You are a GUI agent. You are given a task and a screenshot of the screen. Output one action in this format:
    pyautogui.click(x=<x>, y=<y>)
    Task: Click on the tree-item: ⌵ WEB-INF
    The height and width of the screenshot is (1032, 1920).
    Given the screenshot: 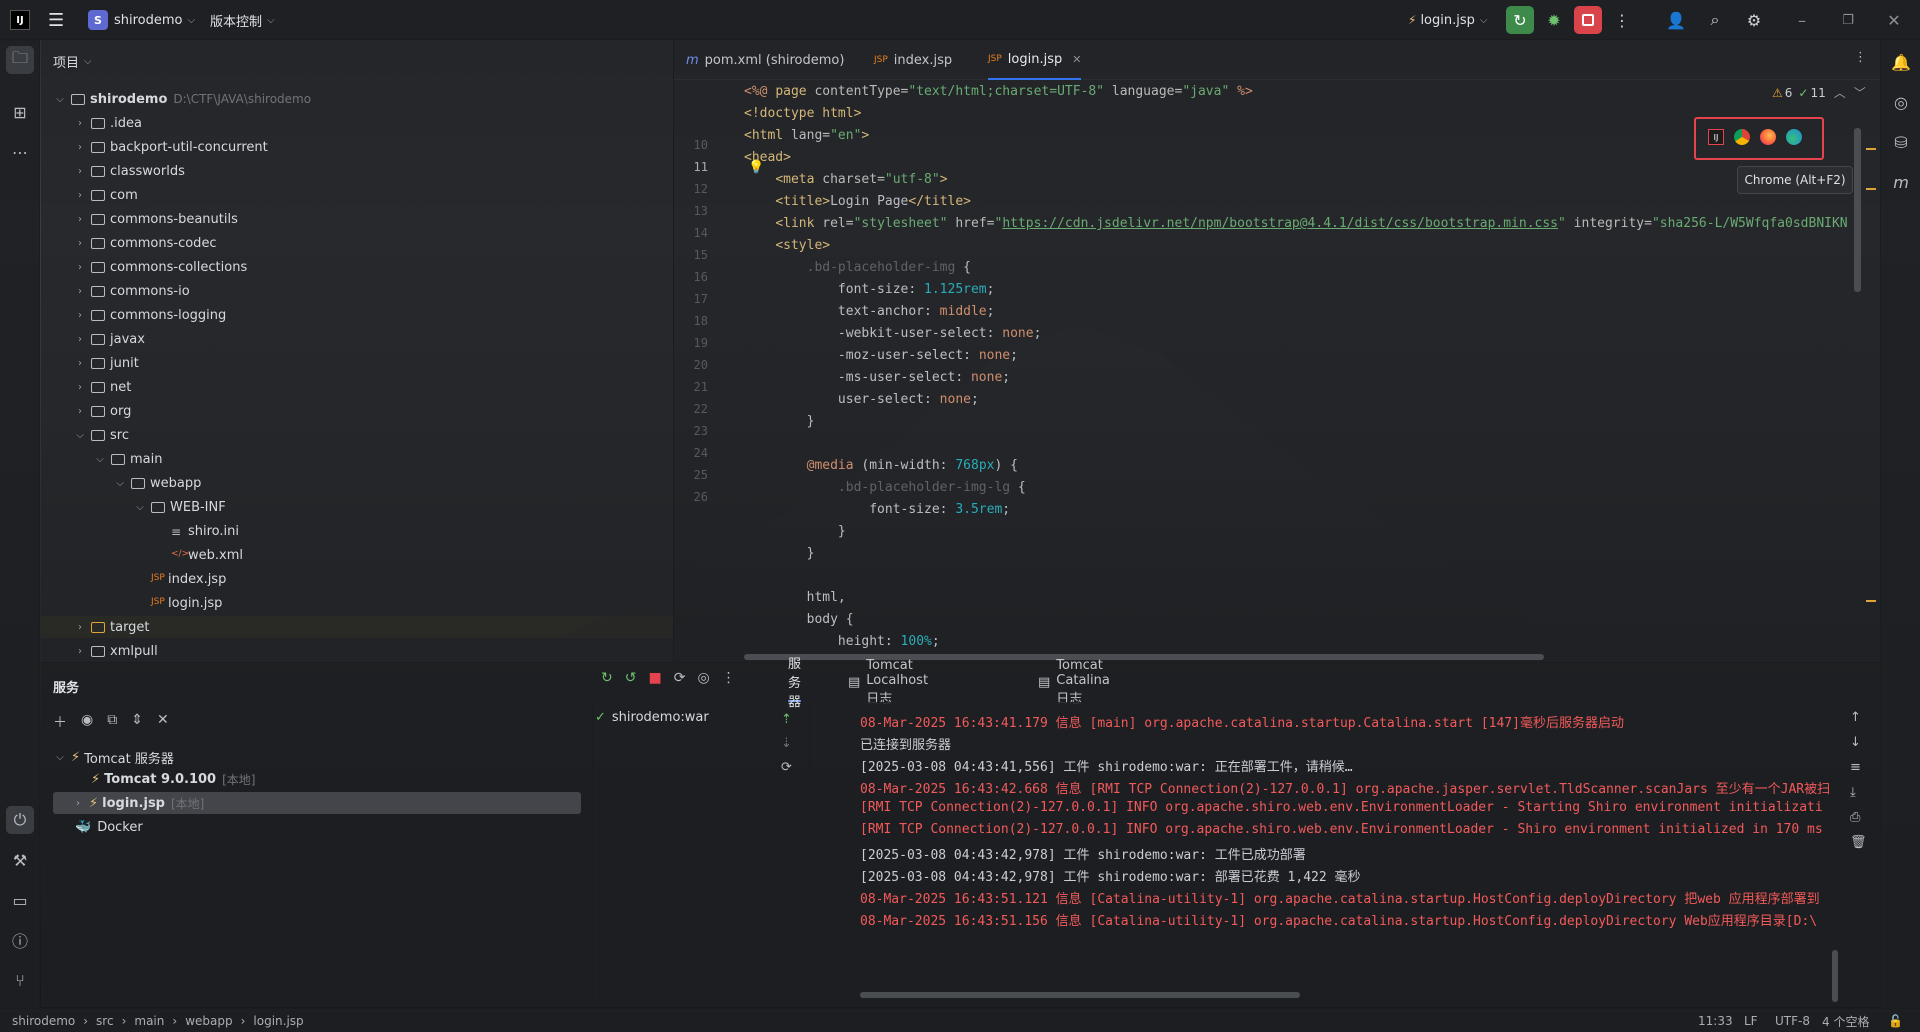 What is the action you would take?
    pyautogui.click(x=179, y=507)
    